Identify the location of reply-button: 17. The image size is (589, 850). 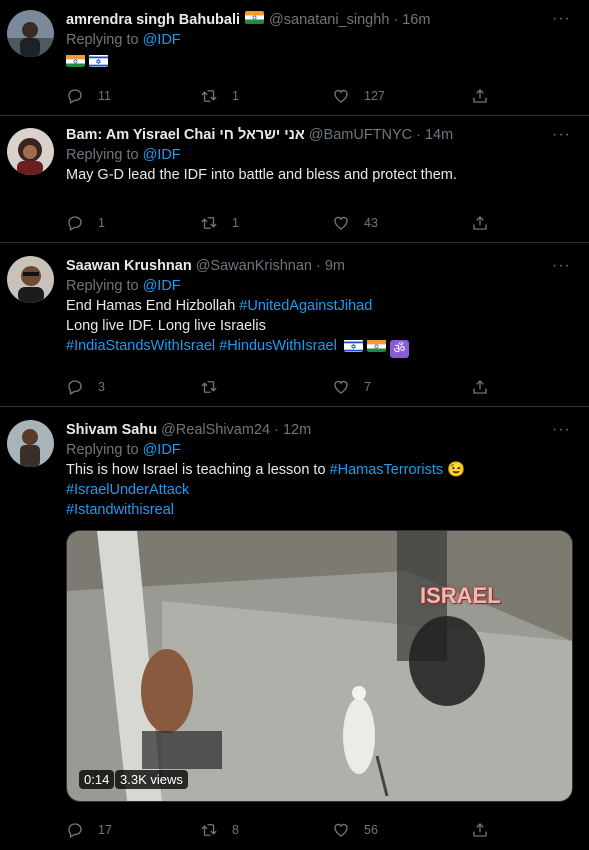
(89, 830).